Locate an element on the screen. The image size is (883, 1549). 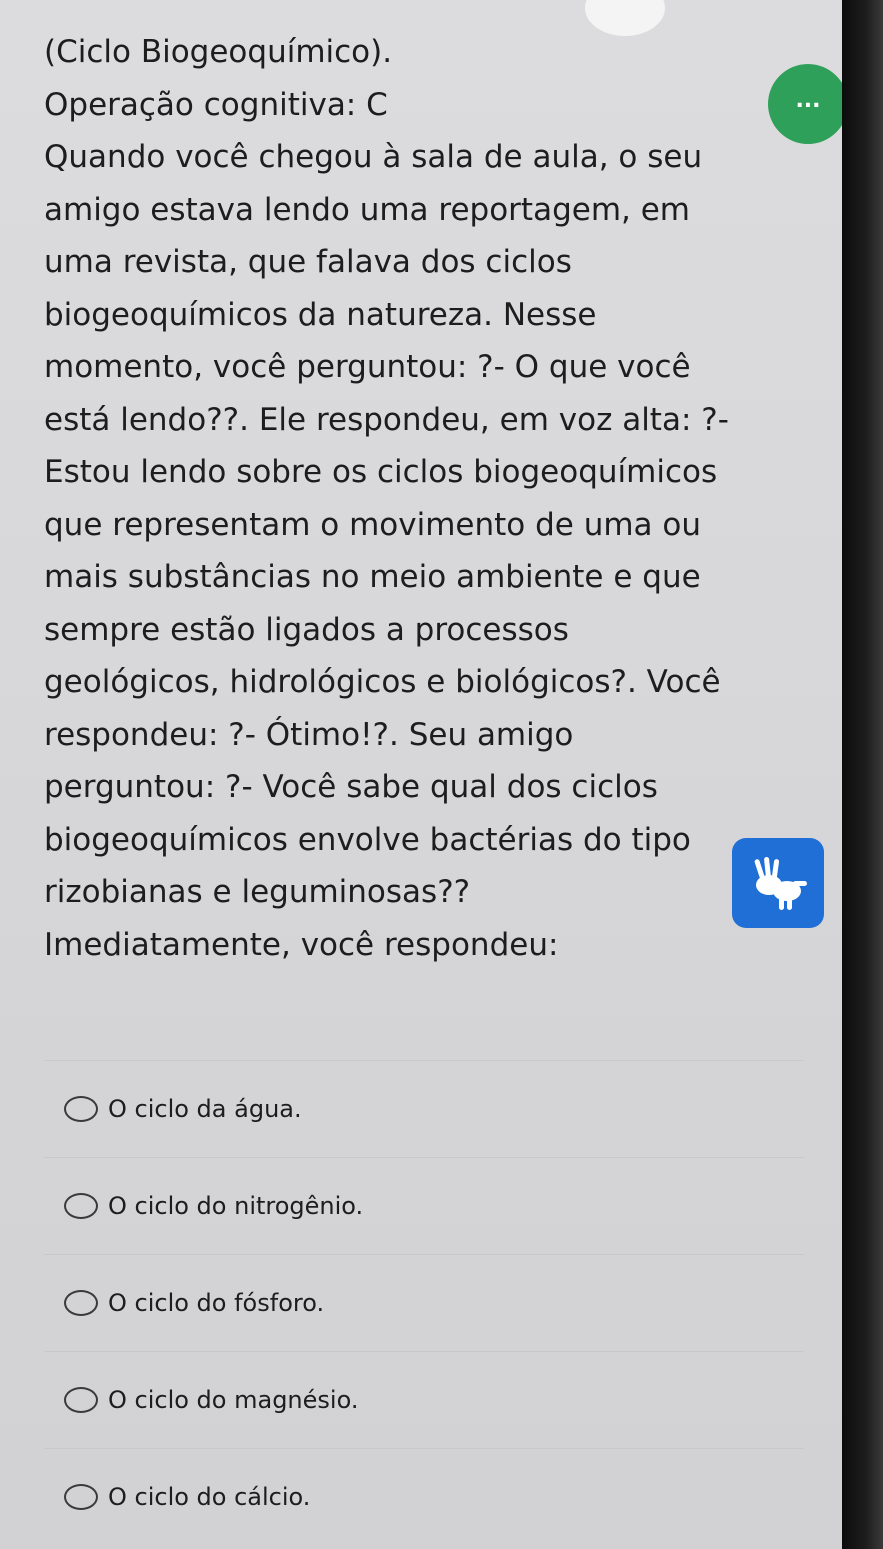
option-item: O ciclo da água. is located at coordinates (424, 1108).